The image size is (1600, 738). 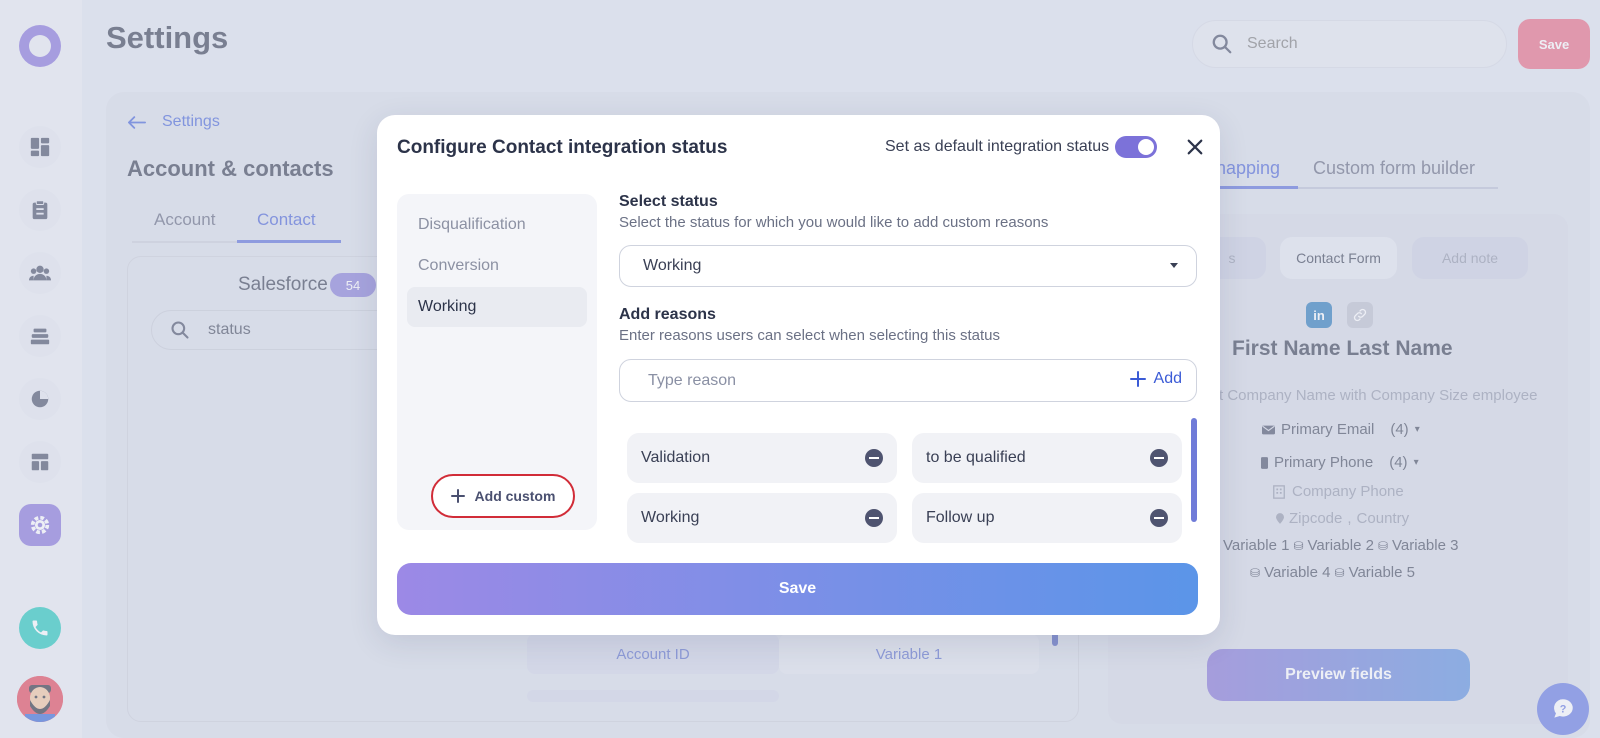 What do you see at coordinates (1167, 378) in the screenshot?
I see `add-reason-label: Add` at bounding box center [1167, 378].